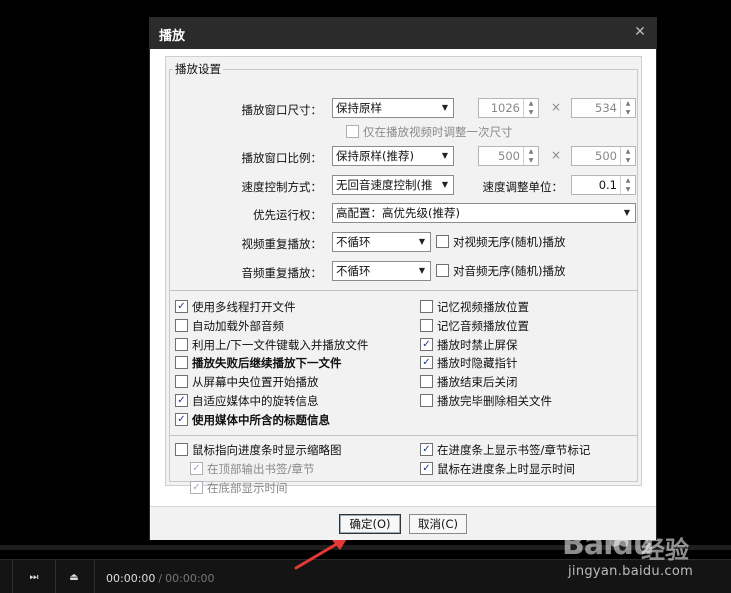 This screenshot has width=731, height=593. What do you see at coordinates (255, 382) in the screenshot?
I see `option-left-label: 从屏幕中央位置开始播放` at bounding box center [255, 382].